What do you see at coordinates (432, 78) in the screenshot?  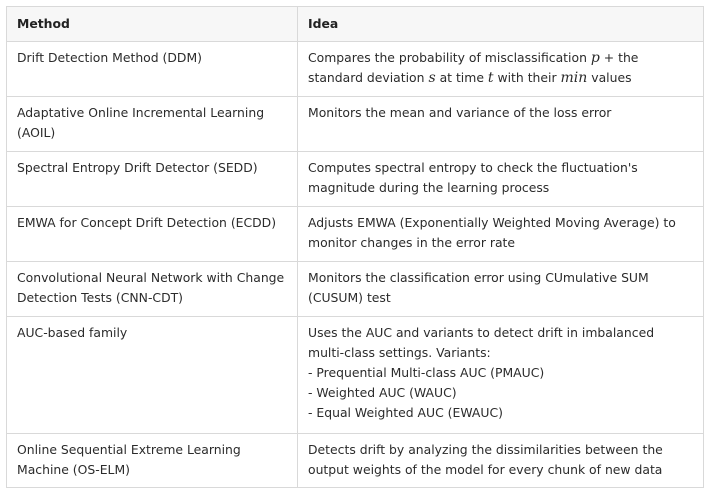 I see `math-s: s` at bounding box center [432, 78].